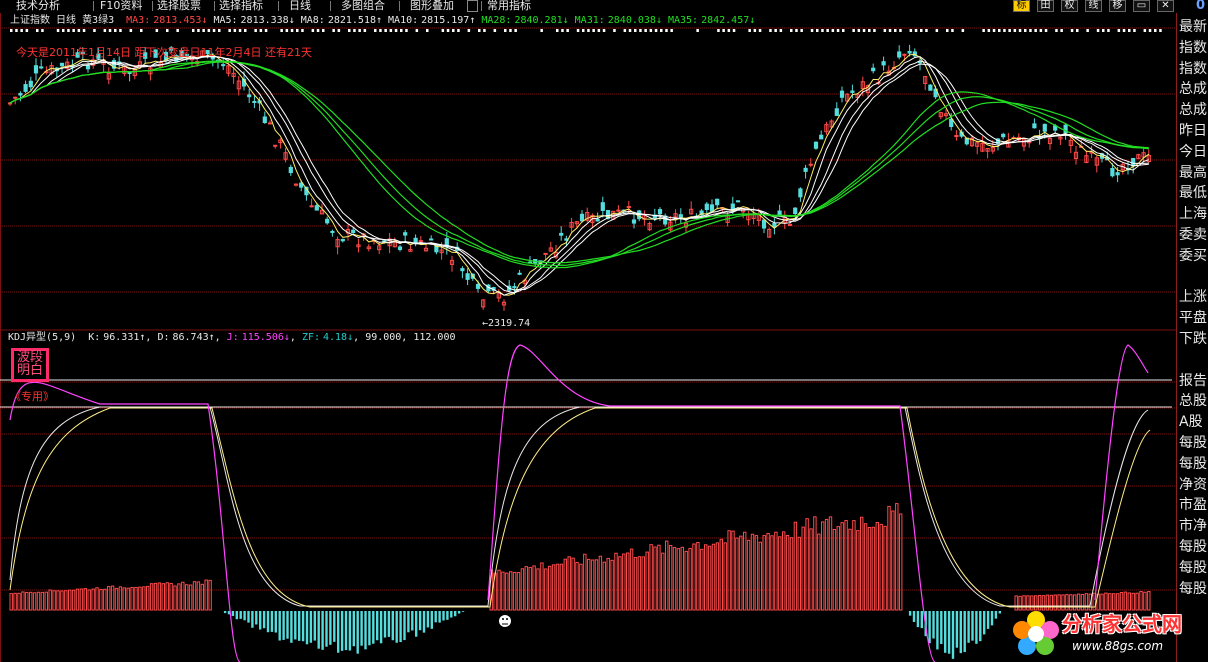  Describe the element at coordinates (1165, 6) in the screenshot. I see `right-btn-close-icon: ✕` at that location.